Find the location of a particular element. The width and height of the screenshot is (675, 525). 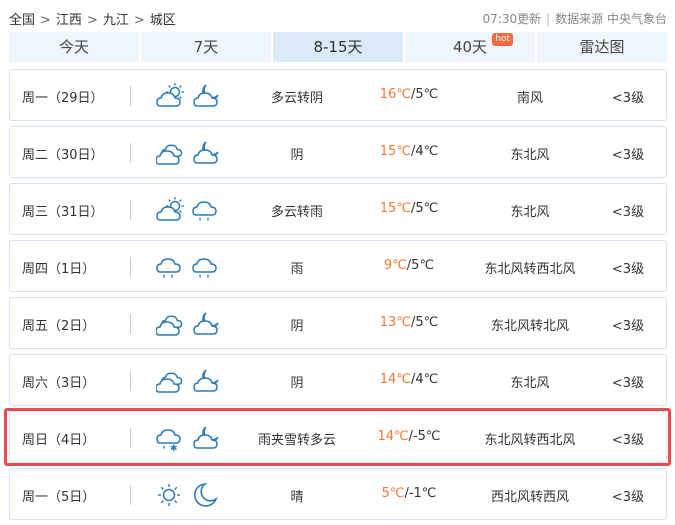

tab-7-days: 7天 is located at coordinates (206, 47).